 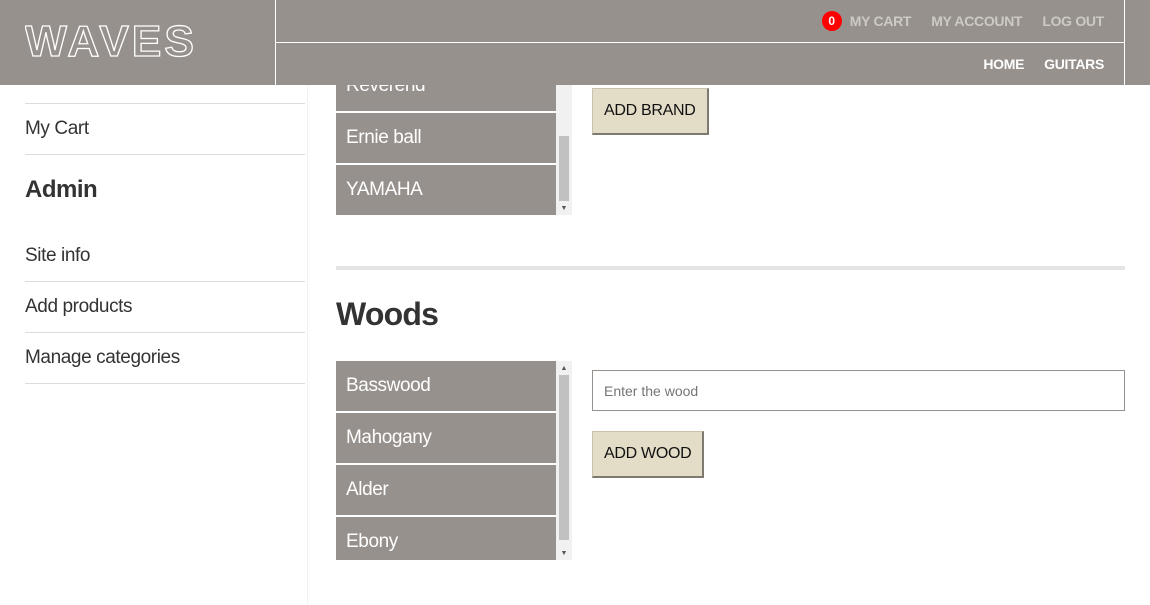 What do you see at coordinates (165, 307) in the screenshot?
I see `sidebar-item-add-products: Add products` at bounding box center [165, 307].